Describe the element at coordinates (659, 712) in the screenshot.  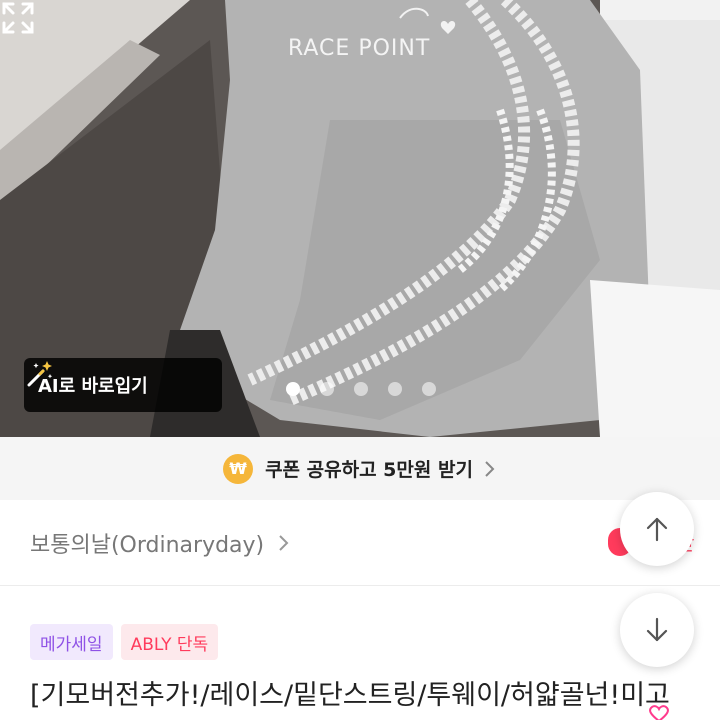
I see `heart-outline-icon` at that location.